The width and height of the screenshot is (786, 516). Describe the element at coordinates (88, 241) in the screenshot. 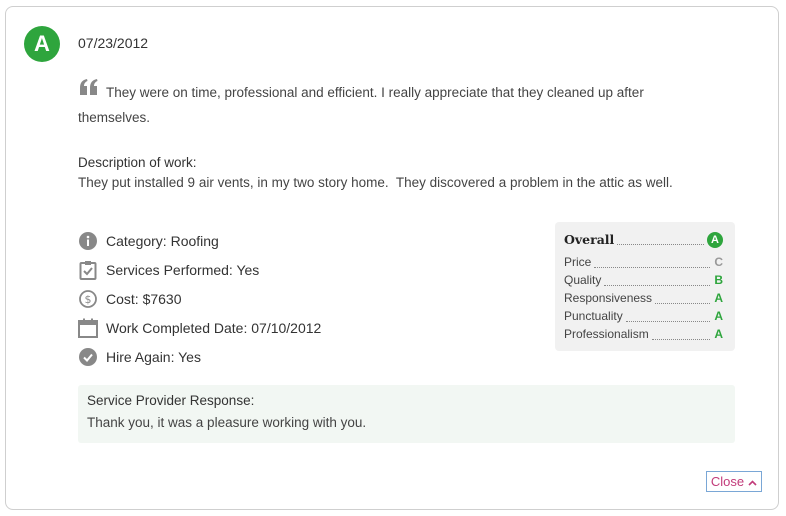

I see `info-icon` at that location.